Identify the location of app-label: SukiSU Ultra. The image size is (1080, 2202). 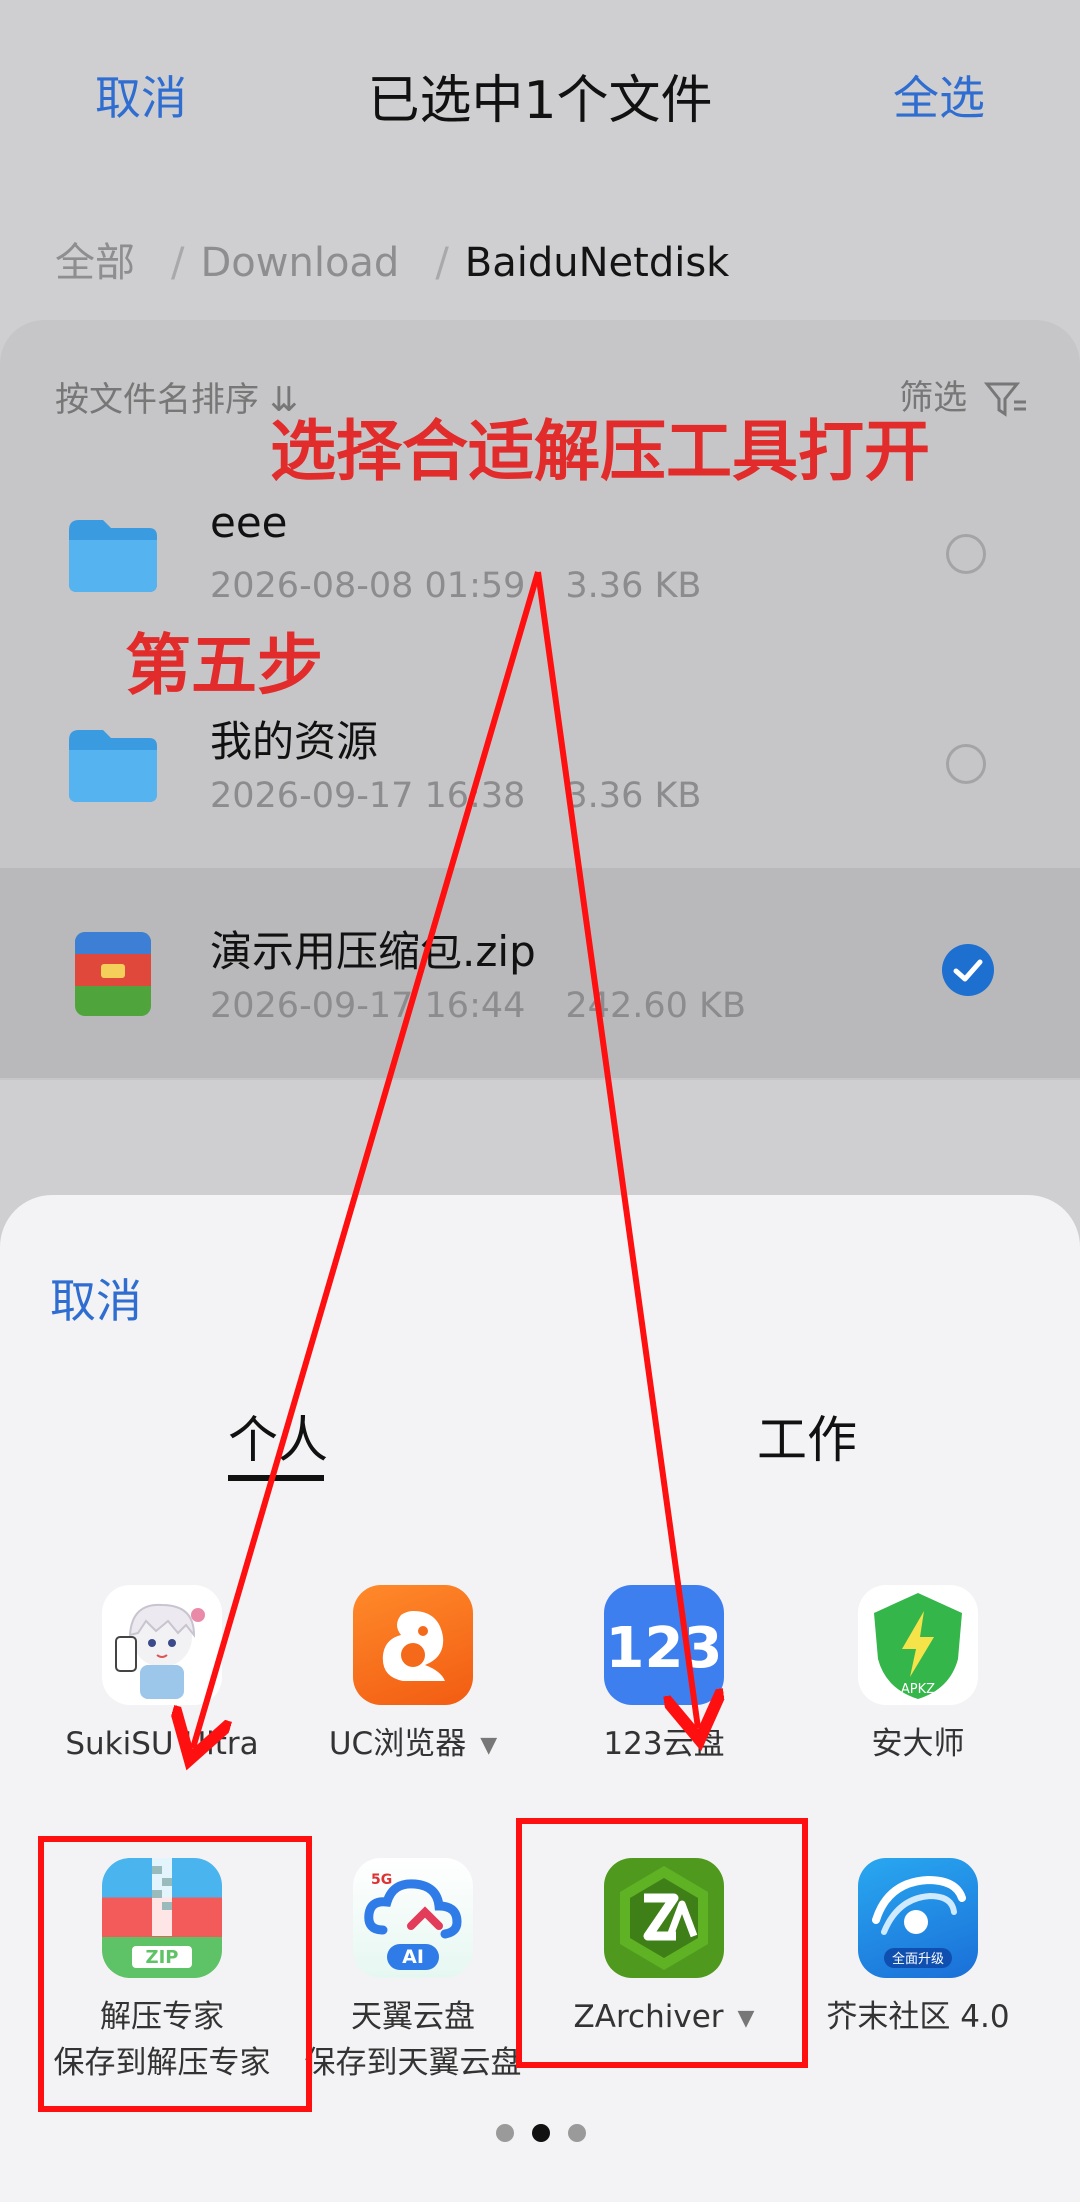
(162, 1744).